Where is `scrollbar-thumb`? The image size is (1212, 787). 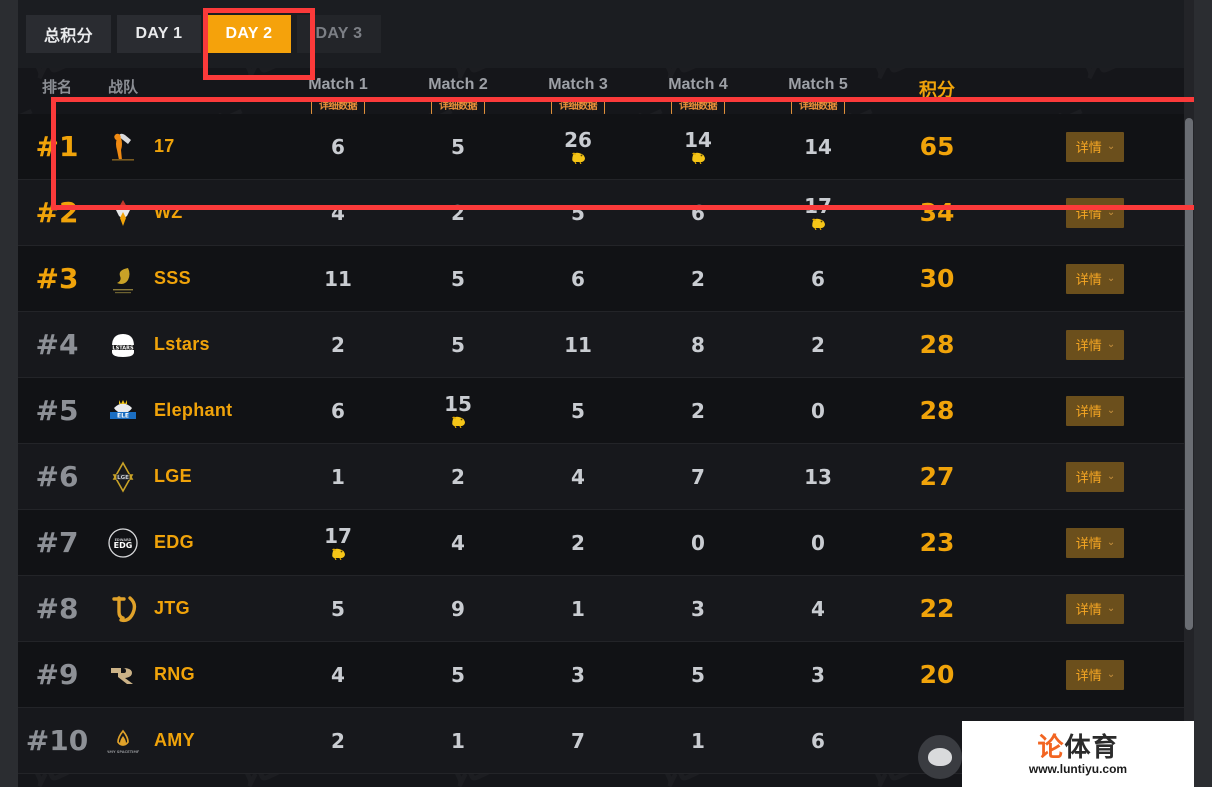 scrollbar-thumb is located at coordinates (1189, 374).